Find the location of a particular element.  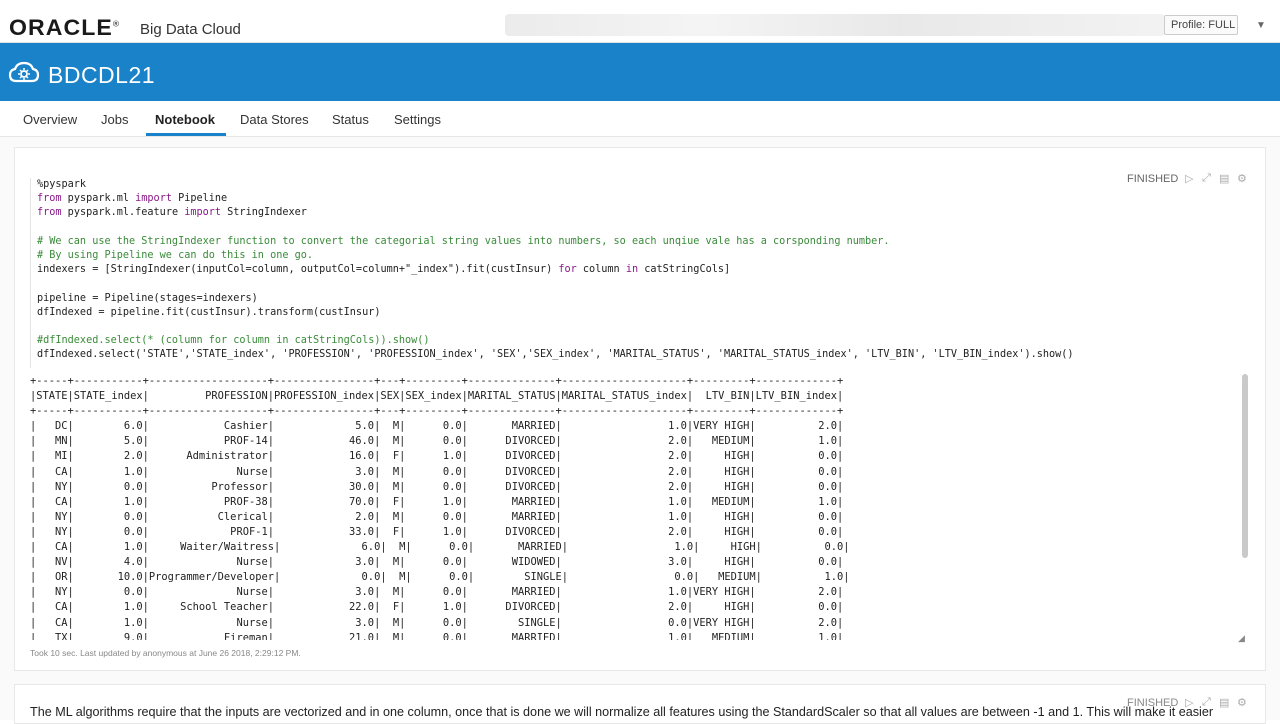

code-line: %pyspark is located at coordinates (62, 184).